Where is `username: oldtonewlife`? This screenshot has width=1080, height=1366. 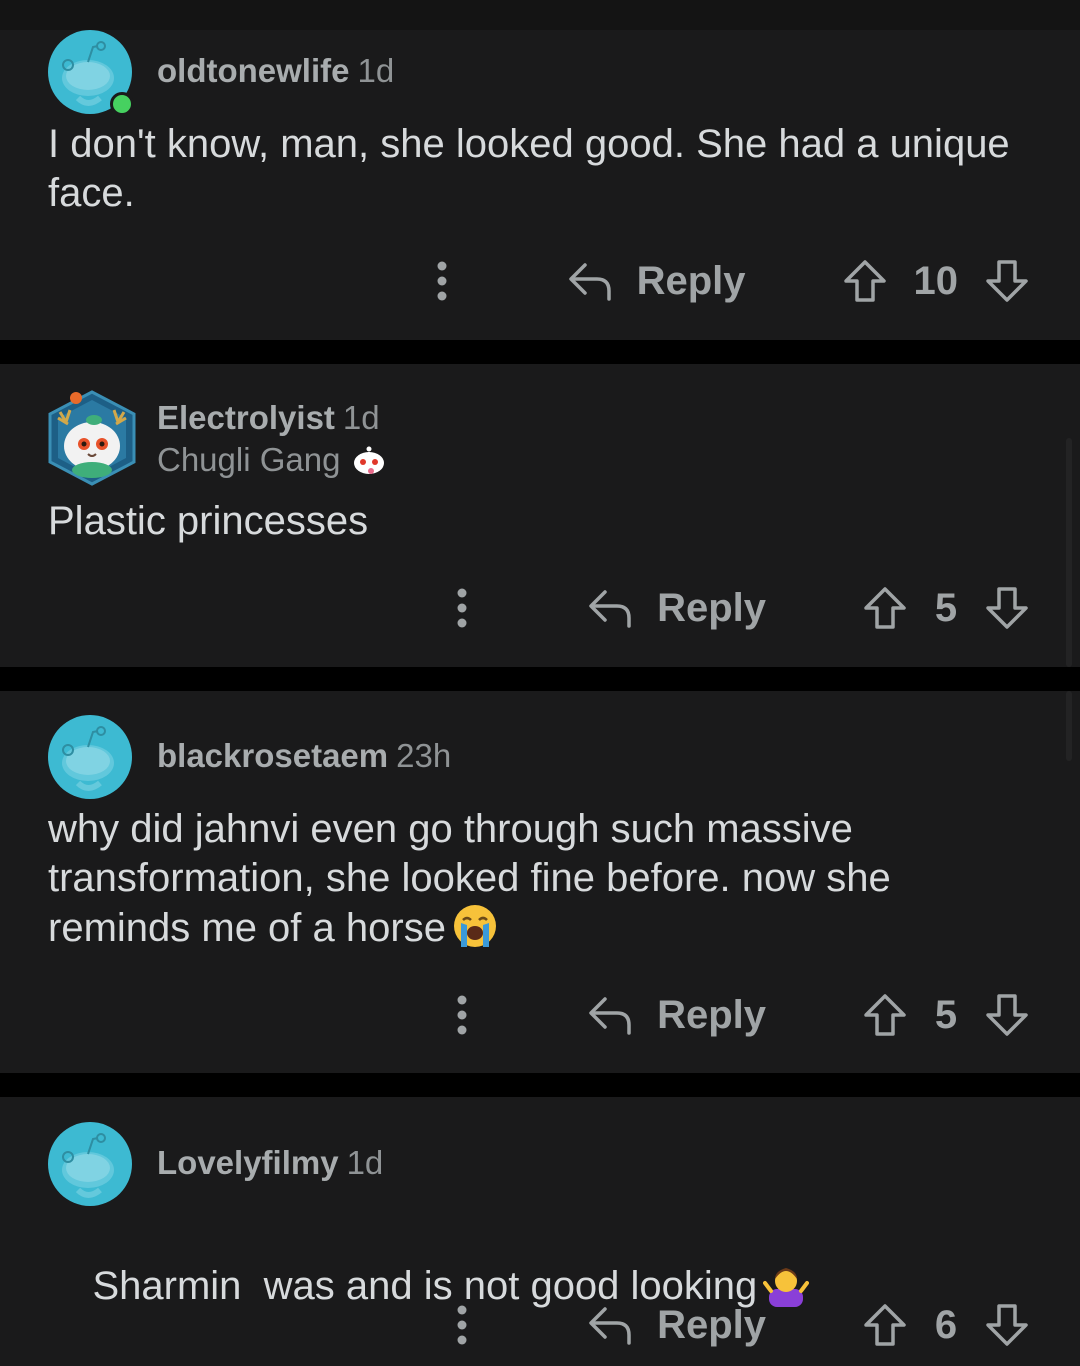
username: oldtonewlife is located at coordinates (253, 70).